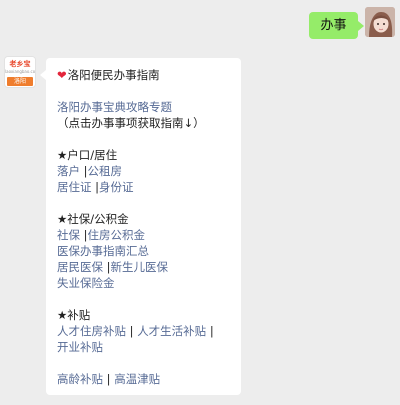 The width and height of the screenshot is (400, 405). I want to click on guide-topic-link: 洛阳办事宝典攻略专题, so click(114, 107).